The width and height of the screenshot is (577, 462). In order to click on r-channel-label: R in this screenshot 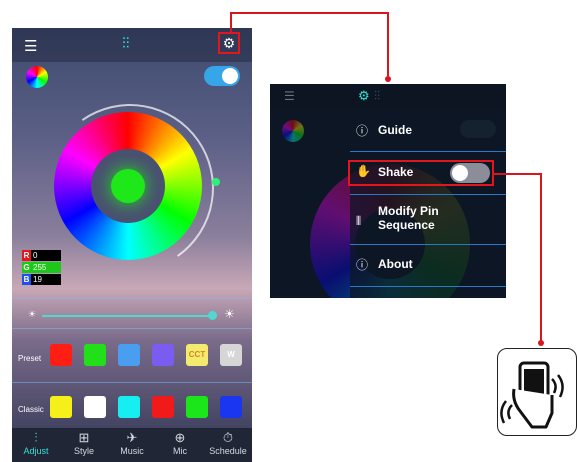, I will do `click(26, 255)`.